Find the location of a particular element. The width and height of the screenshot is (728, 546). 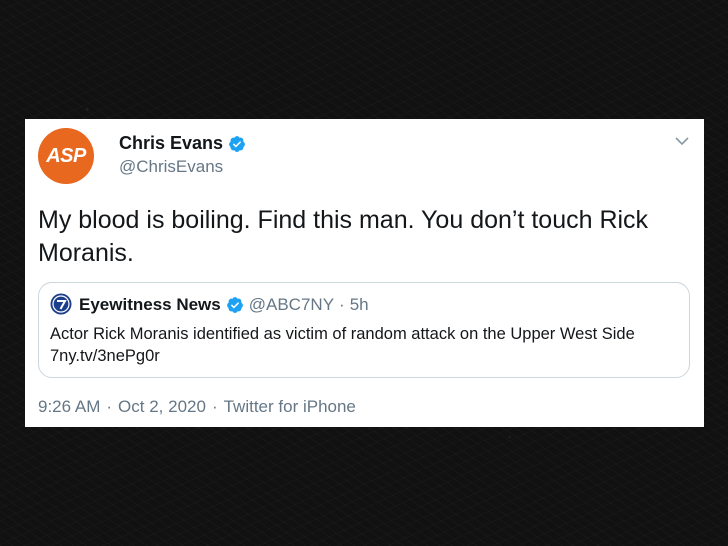

author-row: Chris Evans is located at coordinates (182, 143).